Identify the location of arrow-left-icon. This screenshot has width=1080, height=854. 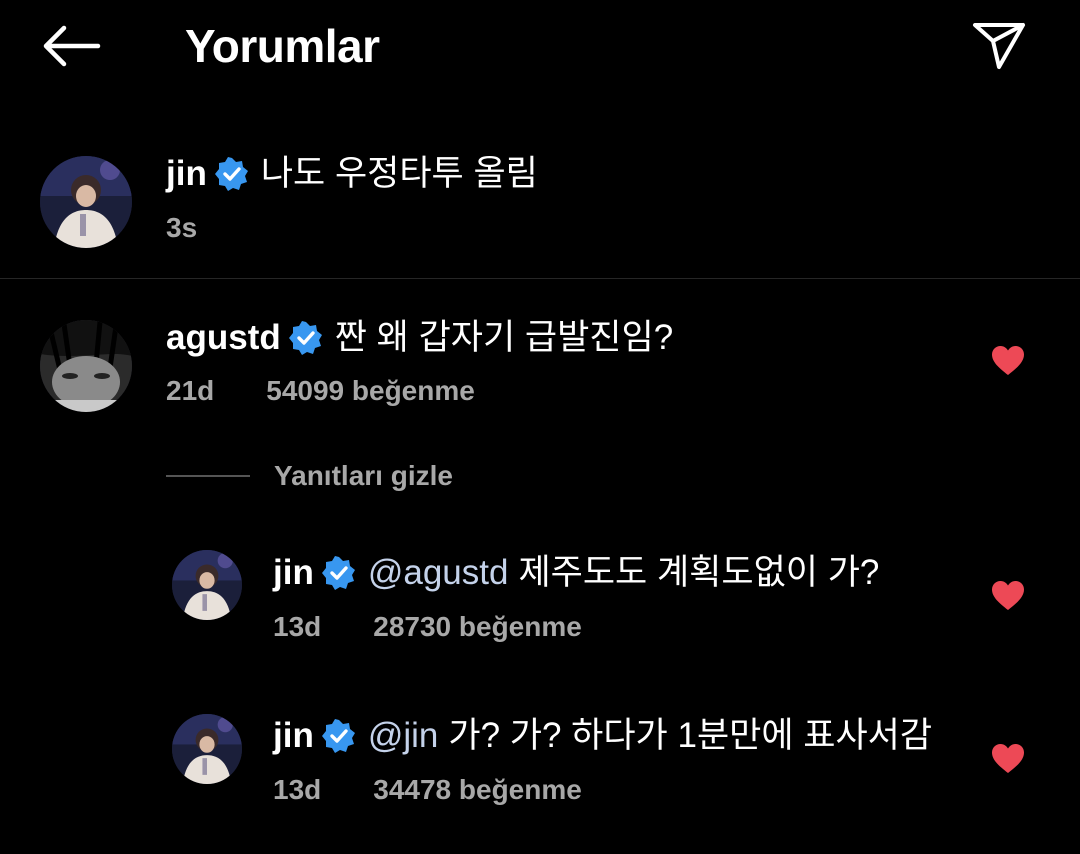
(72, 46).